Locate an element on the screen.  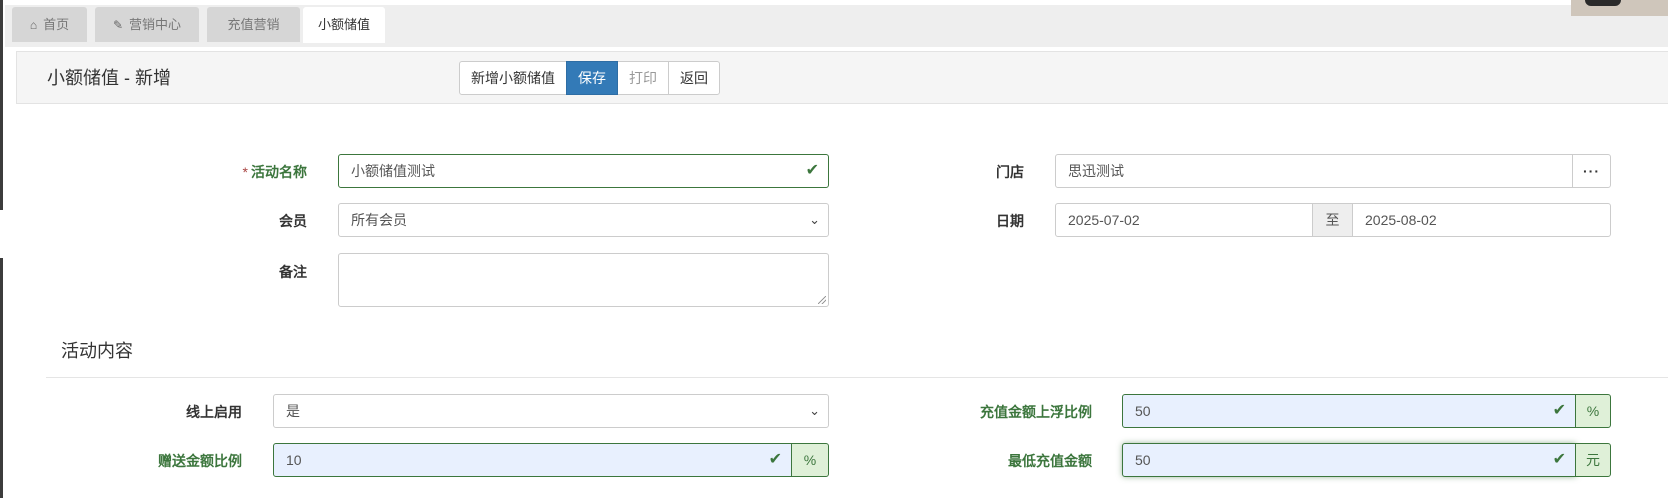
toolbar-button-group: 新增小额储值 保存 打印 返回 is located at coordinates (589, 78).